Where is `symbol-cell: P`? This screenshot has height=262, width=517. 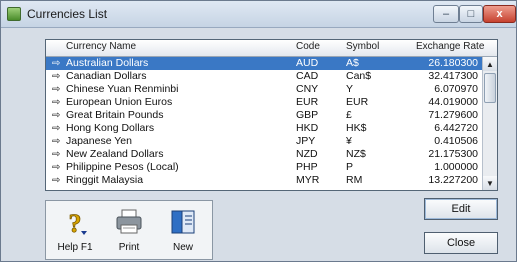 symbol-cell: P is located at coordinates (350, 167).